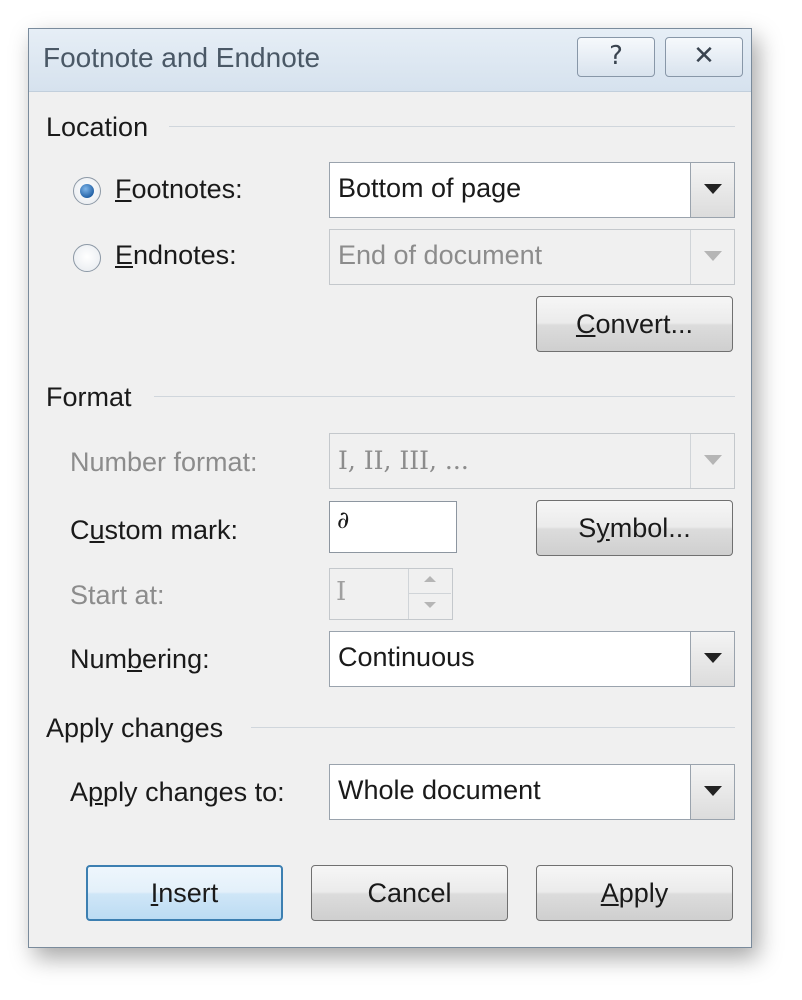 Image resolution: width=802 pixels, height=1000 pixels. What do you see at coordinates (634, 893) in the screenshot?
I see `apply-button: Apply` at bounding box center [634, 893].